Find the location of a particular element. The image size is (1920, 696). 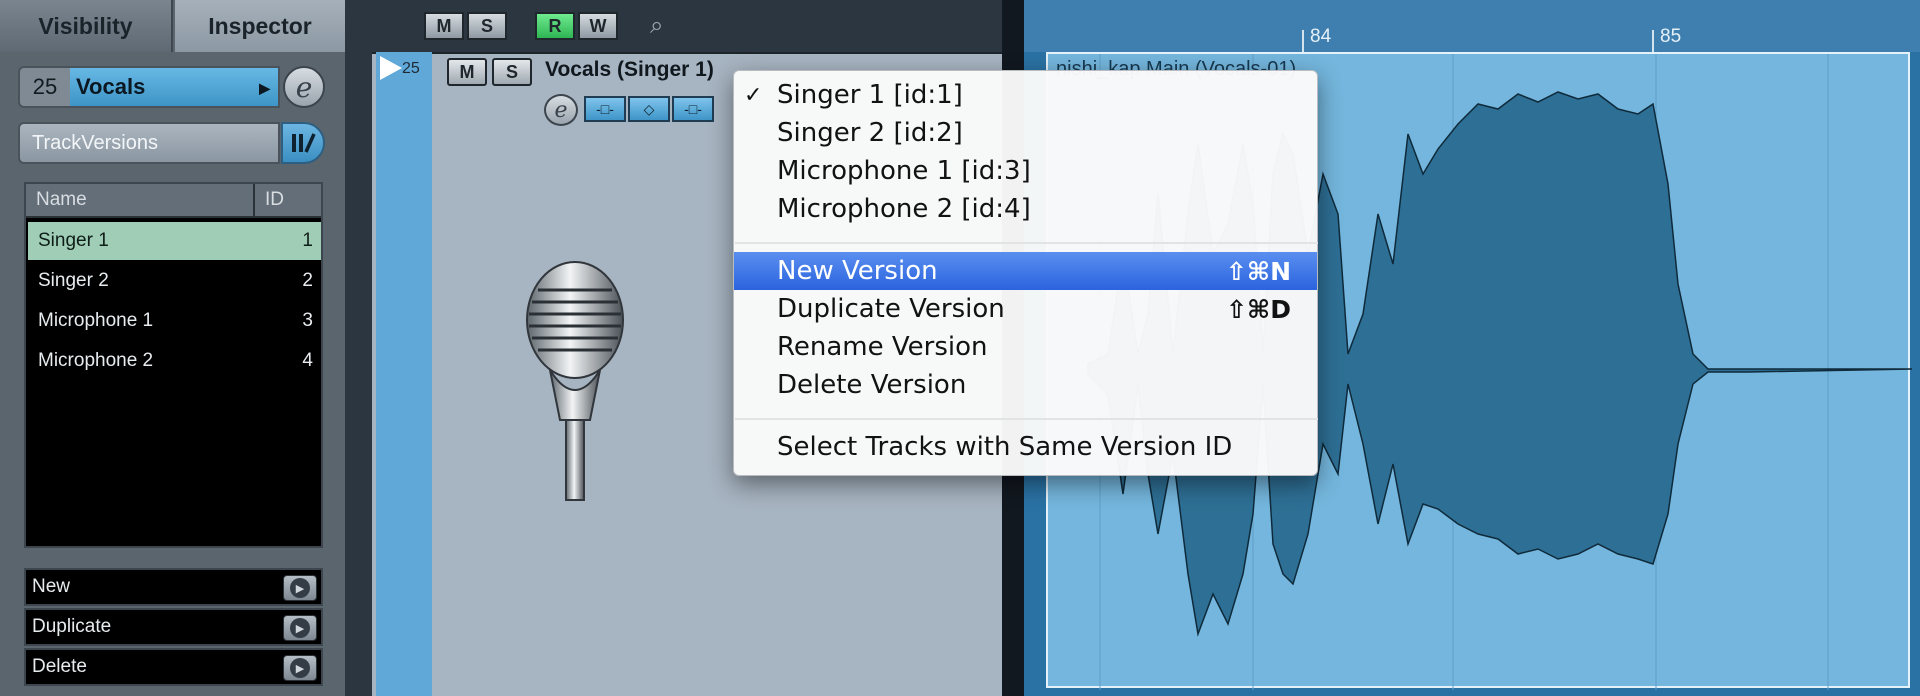

tab-visibility: Visibility is located at coordinates (86, 26).